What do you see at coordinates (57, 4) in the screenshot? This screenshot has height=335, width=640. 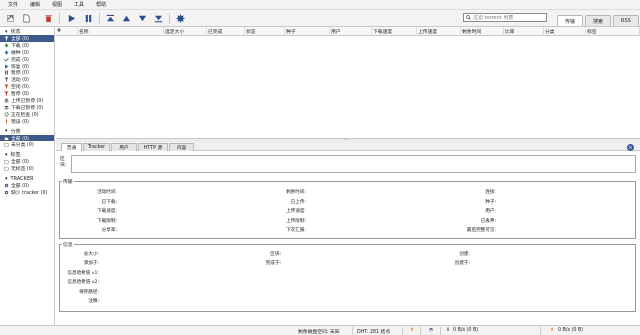 I see `menu-view: 视图` at bounding box center [57, 4].